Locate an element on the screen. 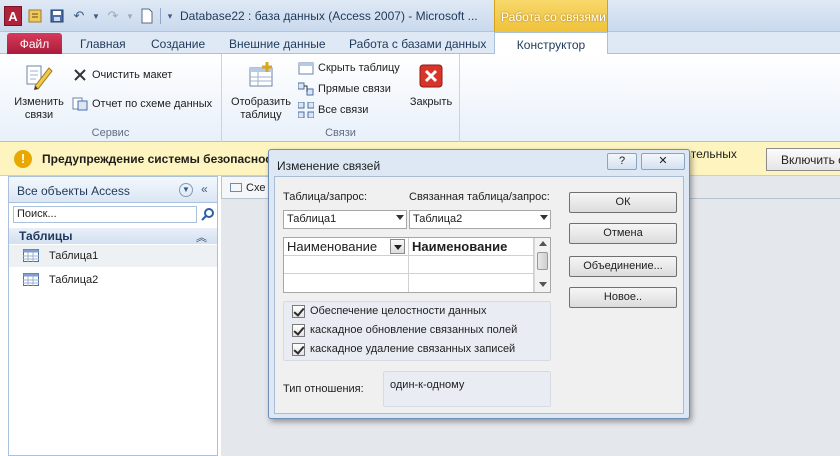 Image resolution: width=840 pixels, height=456 pixels. collapse-group-icon: ︽ is located at coordinates (201, 237).